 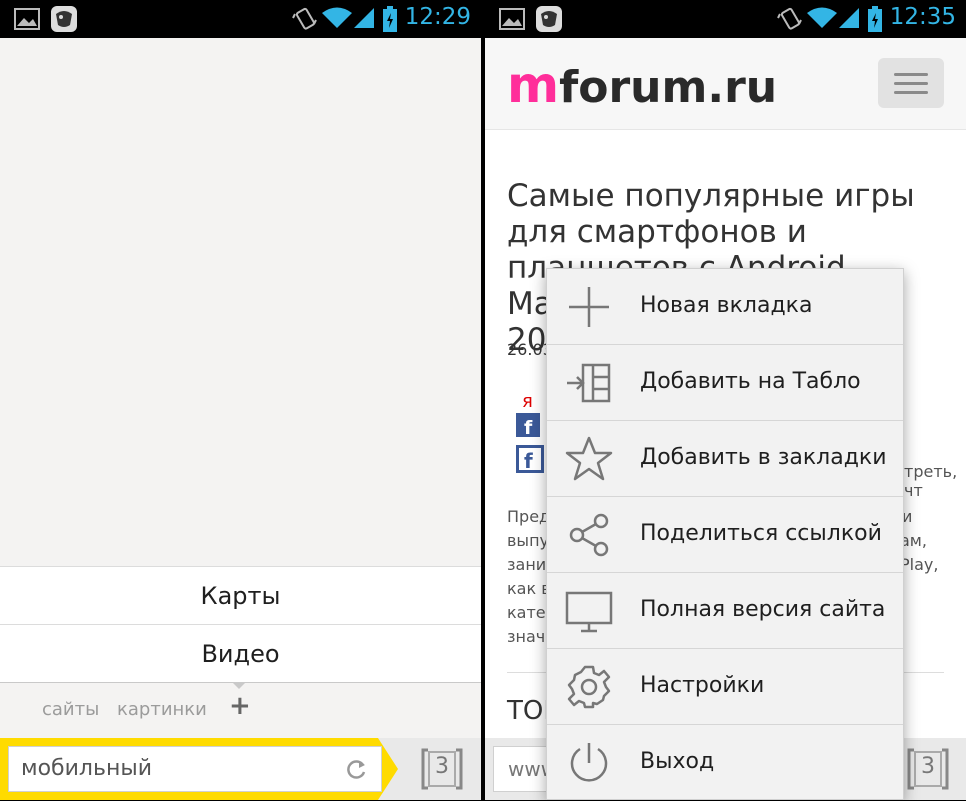 I want to click on suggestion-maps: Карты, so click(x=240, y=595).